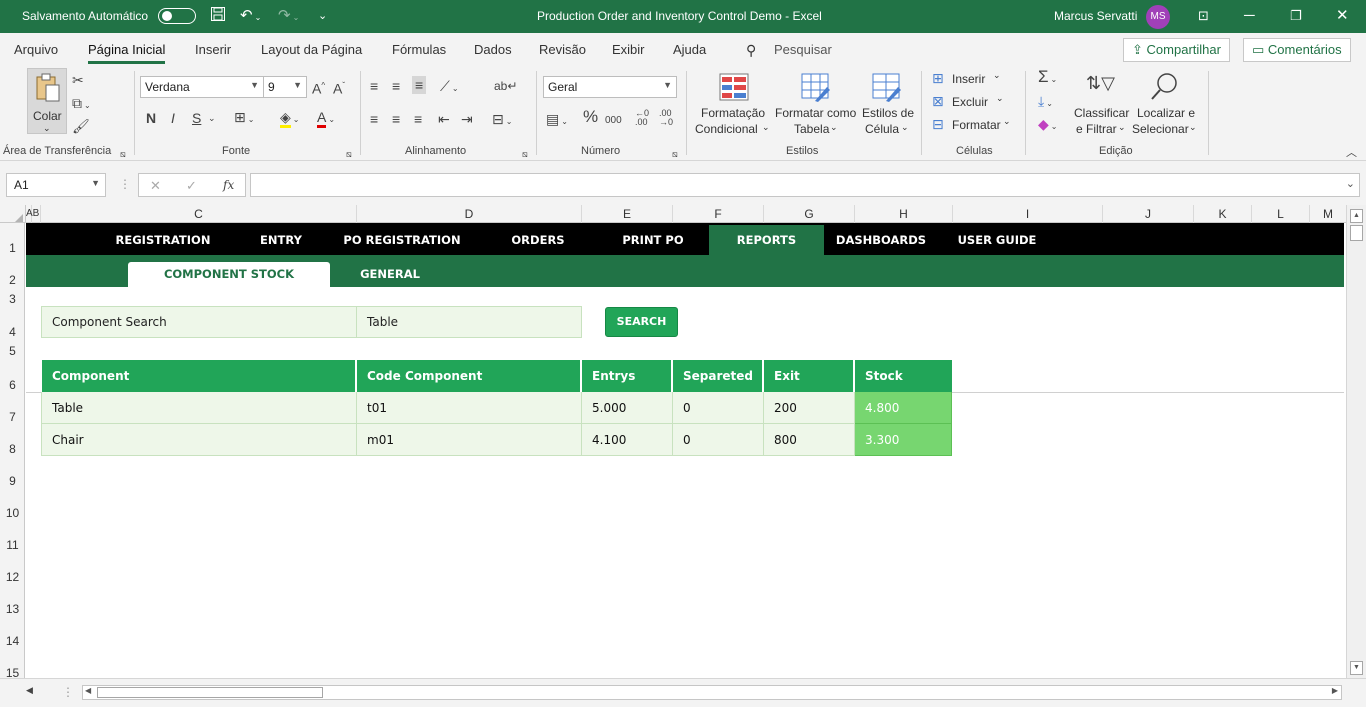 The height and width of the screenshot is (707, 1366). Describe the element at coordinates (374, 119) in the screenshot. I see `align-left-icon: ≡` at that location.